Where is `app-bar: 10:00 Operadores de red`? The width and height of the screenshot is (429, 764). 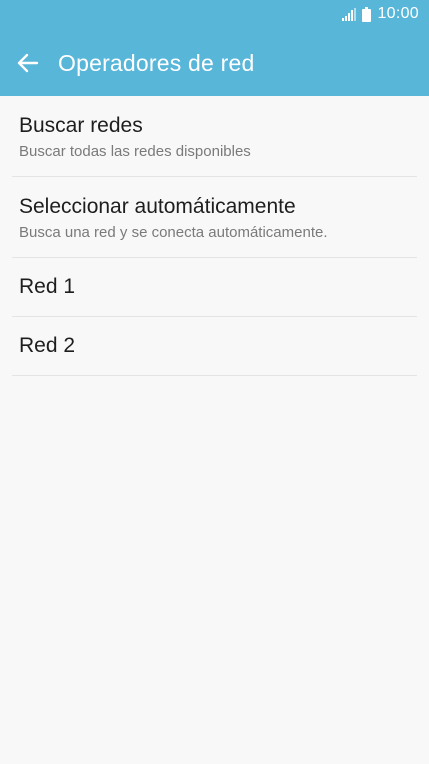
app-bar: 10:00 Operadores de red is located at coordinates (214, 48).